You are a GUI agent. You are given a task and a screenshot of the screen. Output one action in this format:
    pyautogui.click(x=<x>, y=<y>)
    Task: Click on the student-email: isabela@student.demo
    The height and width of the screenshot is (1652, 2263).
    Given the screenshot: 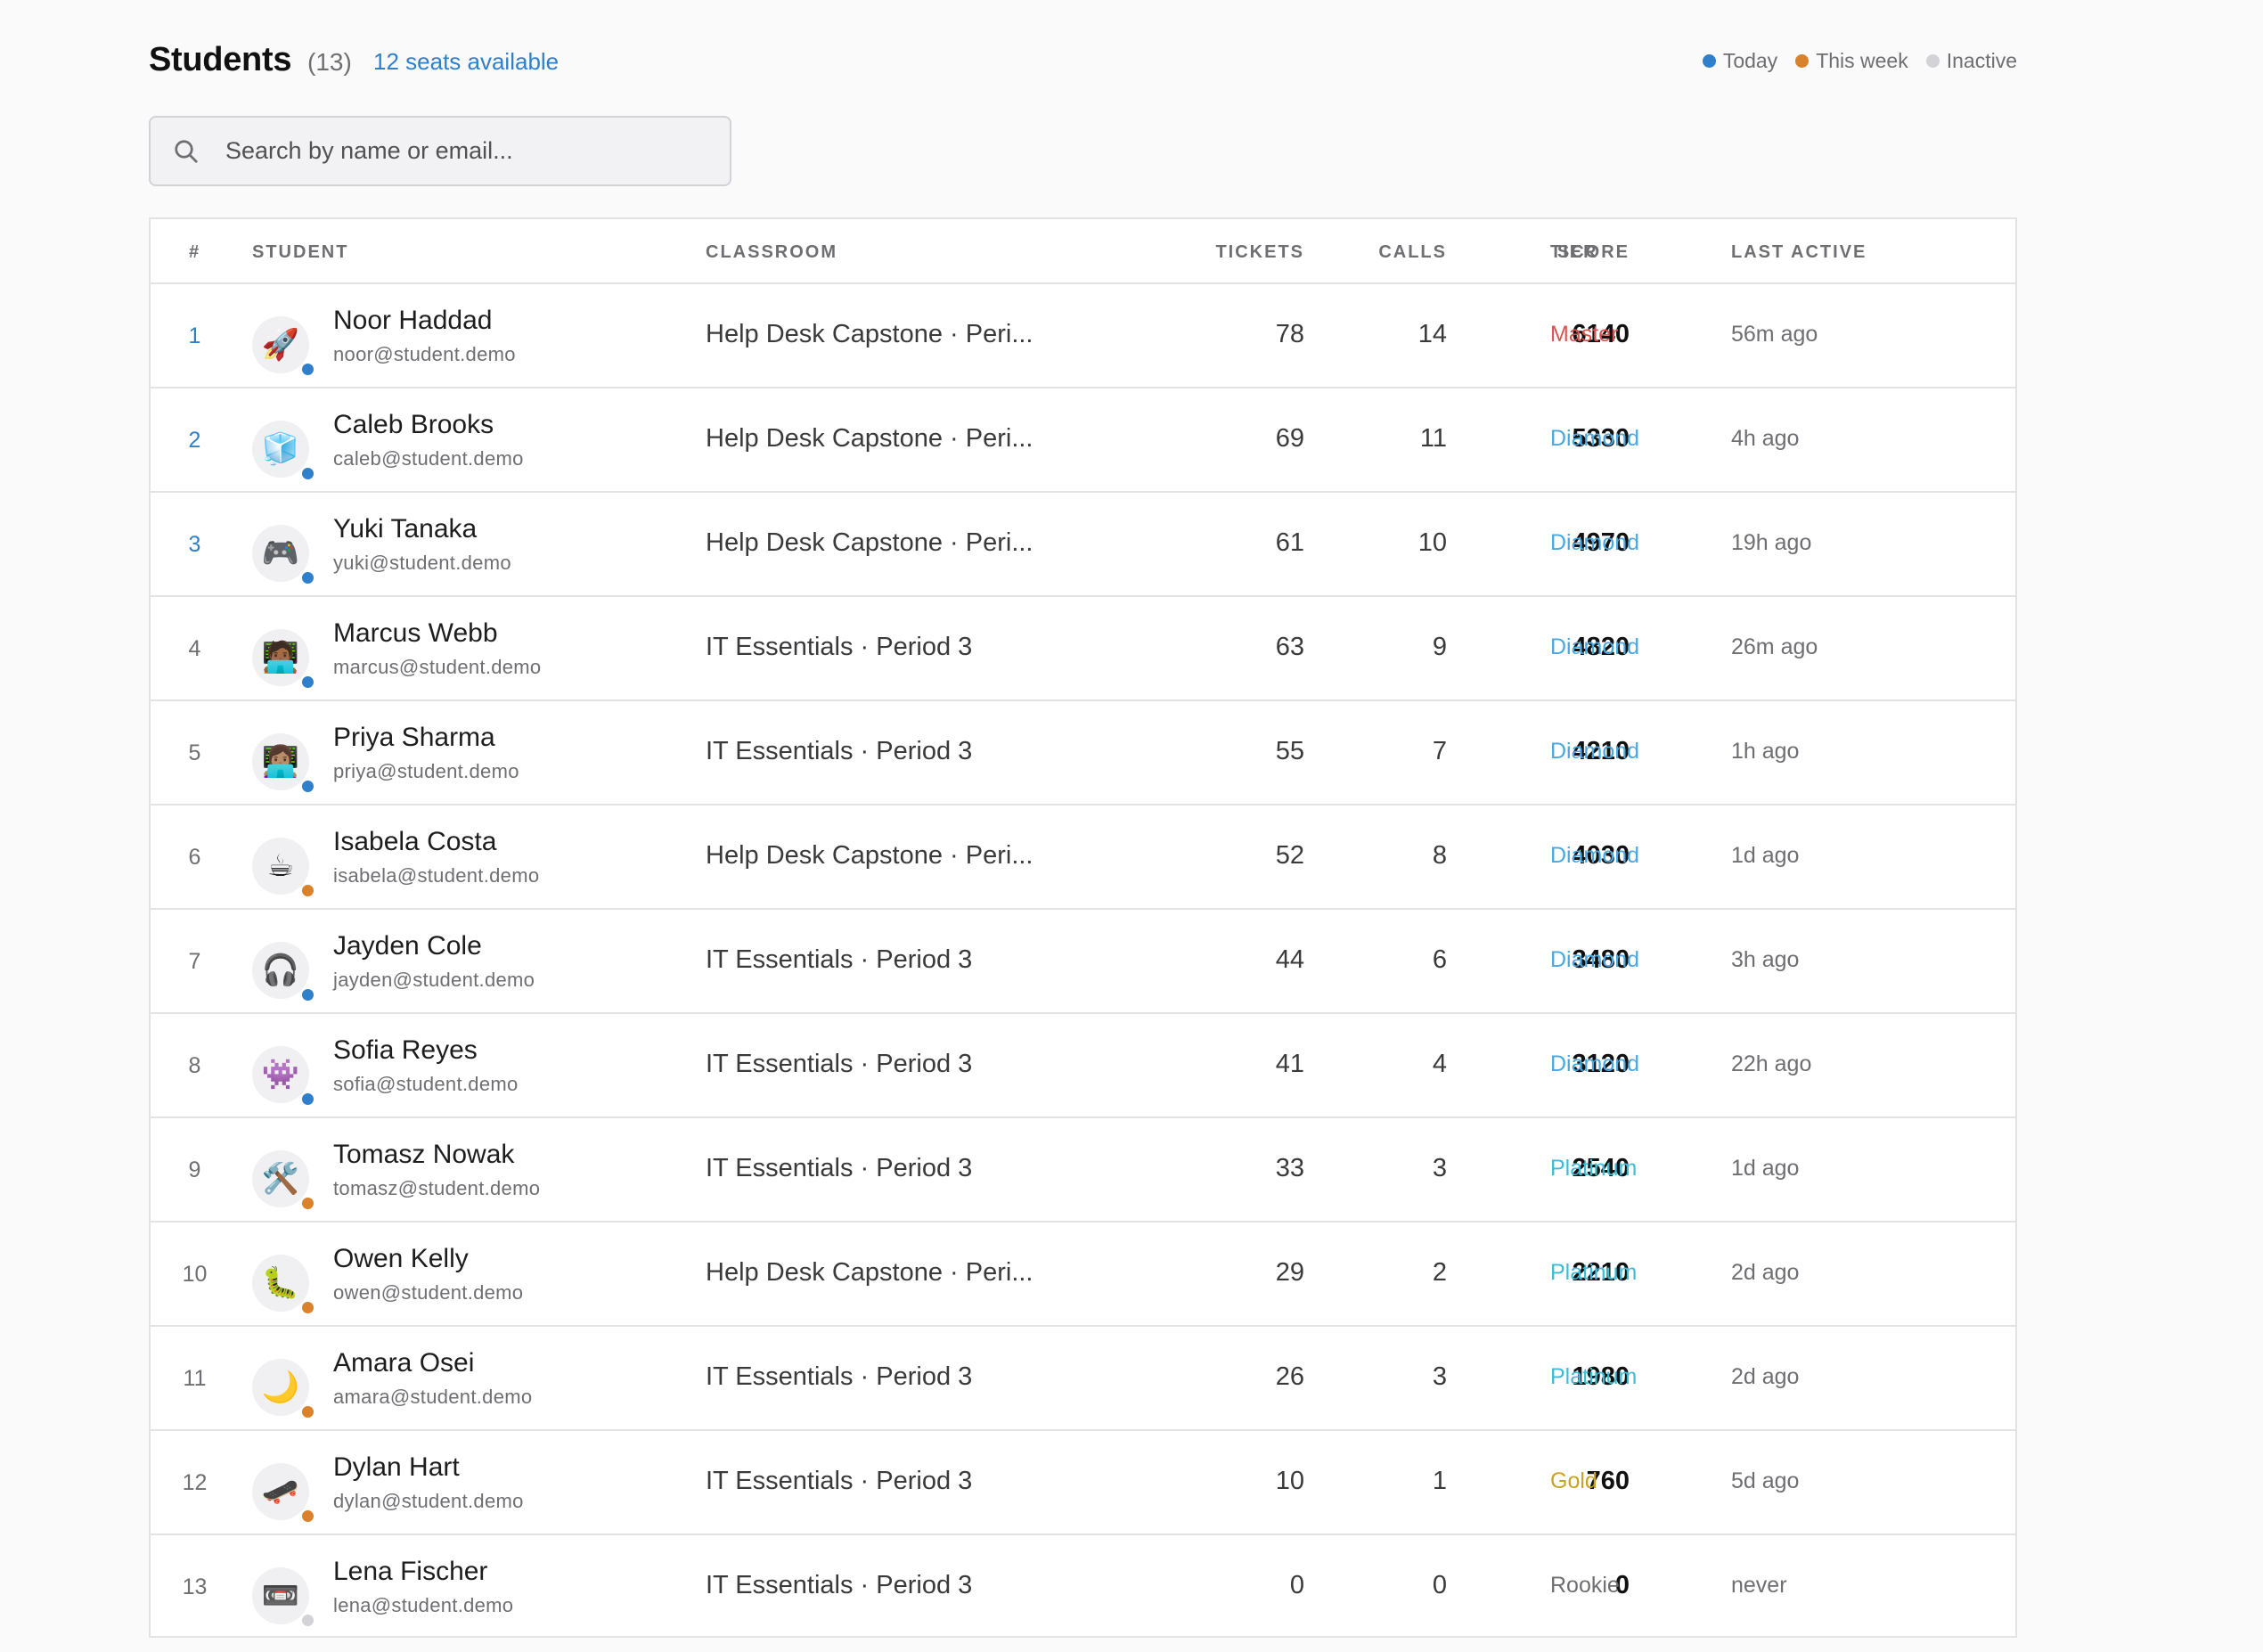 What is the action you would take?
    pyautogui.click(x=436, y=875)
    